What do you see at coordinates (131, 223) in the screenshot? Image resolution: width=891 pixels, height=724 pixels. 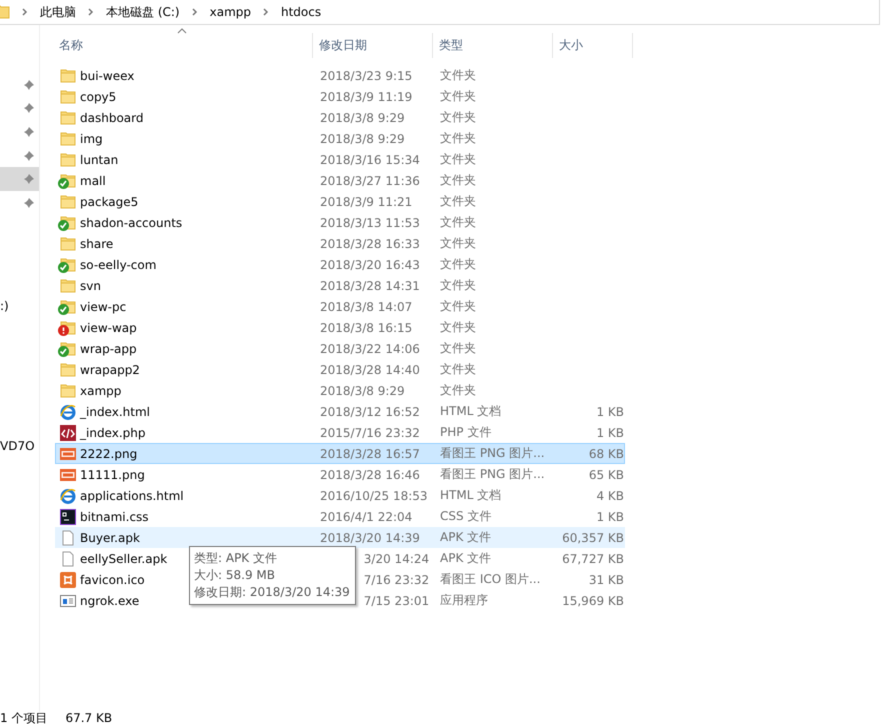 I see `file-name: shadon-accounts` at bounding box center [131, 223].